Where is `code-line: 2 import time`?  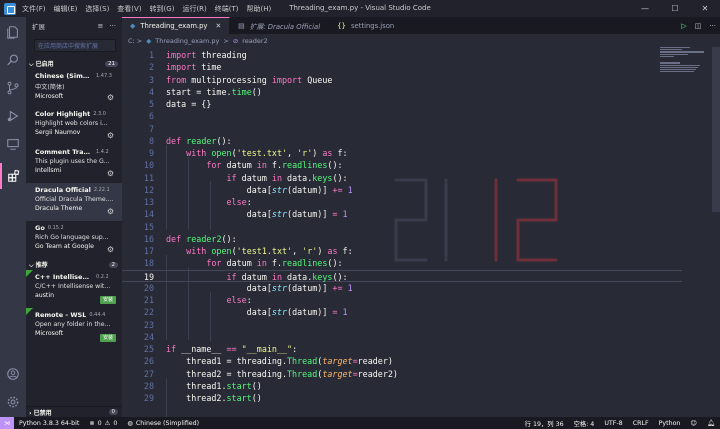
code-line: 2 import time is located at coordinates (402, 67).